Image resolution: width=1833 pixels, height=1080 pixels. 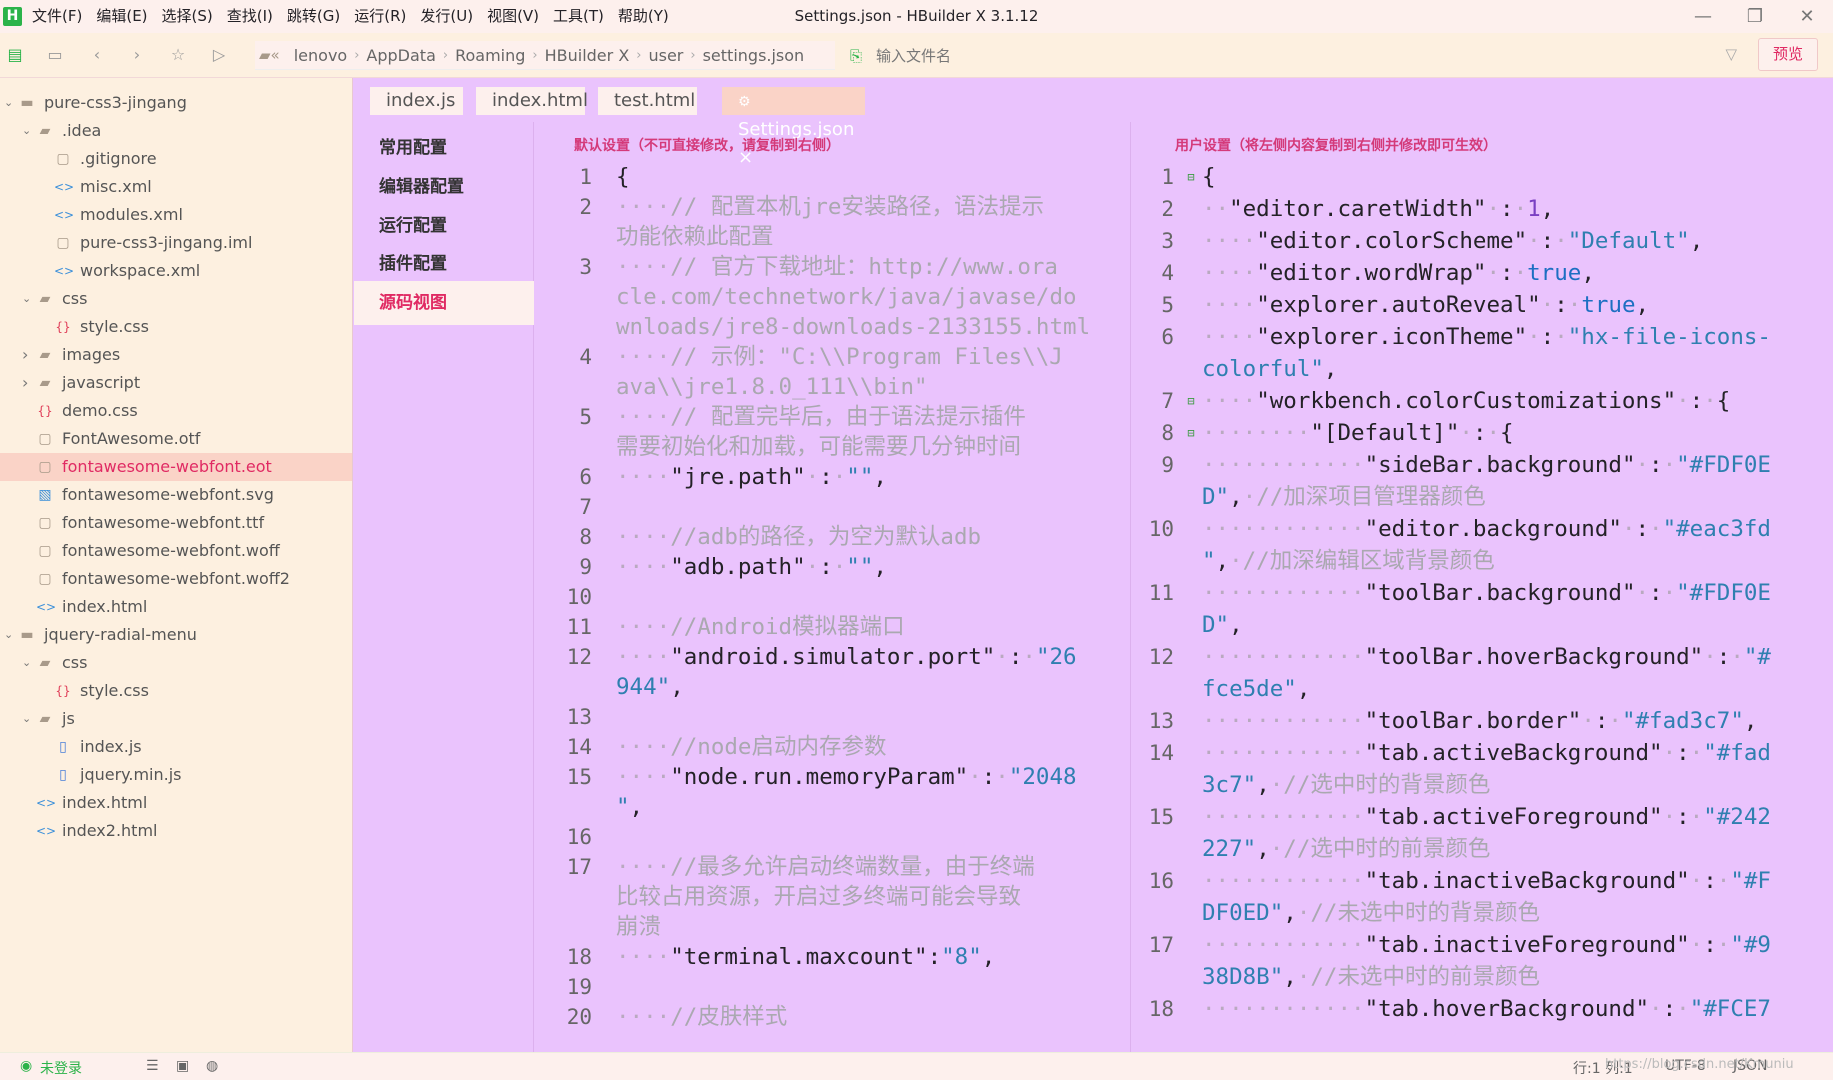 I want to click on tree-item: <> misc.xml, so click(x=176, y=187).